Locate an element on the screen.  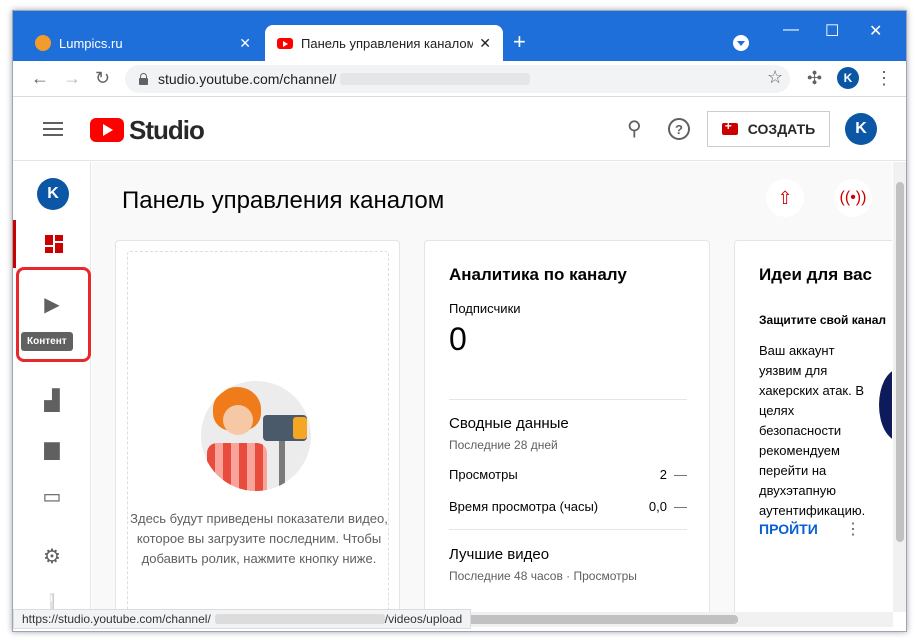
sidebar-item-subtitles: ▭ is located at coordinates (52, 496).